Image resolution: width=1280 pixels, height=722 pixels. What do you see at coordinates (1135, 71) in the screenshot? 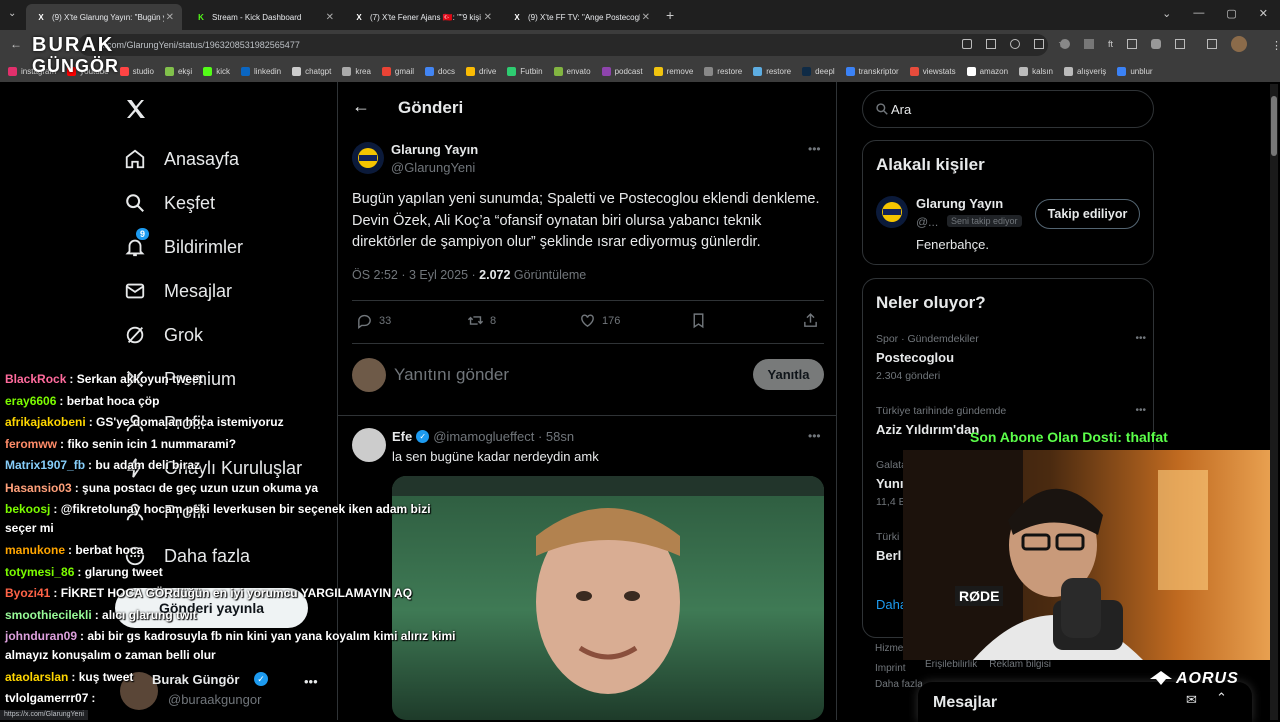
I see `bookmark-item: unblur` at bounding box center [1135, 71].